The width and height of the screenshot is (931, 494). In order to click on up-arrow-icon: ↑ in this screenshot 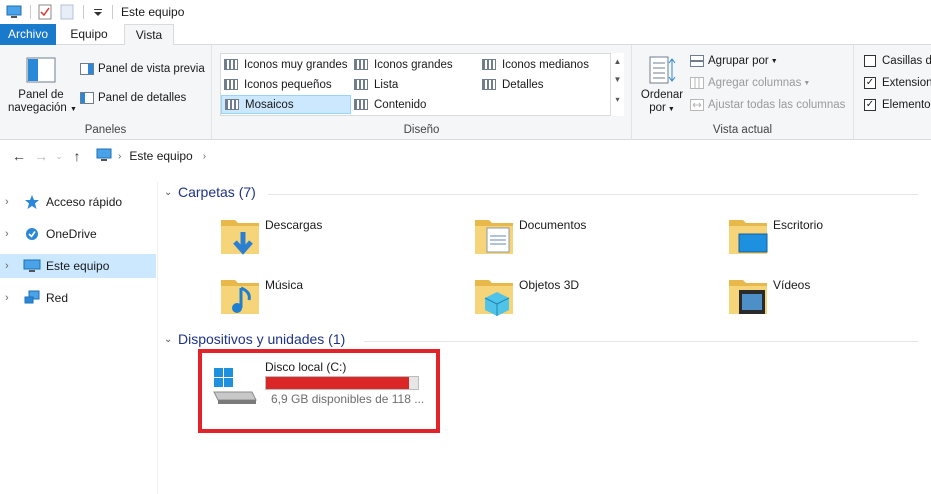, I will do `click(77, 156)`.